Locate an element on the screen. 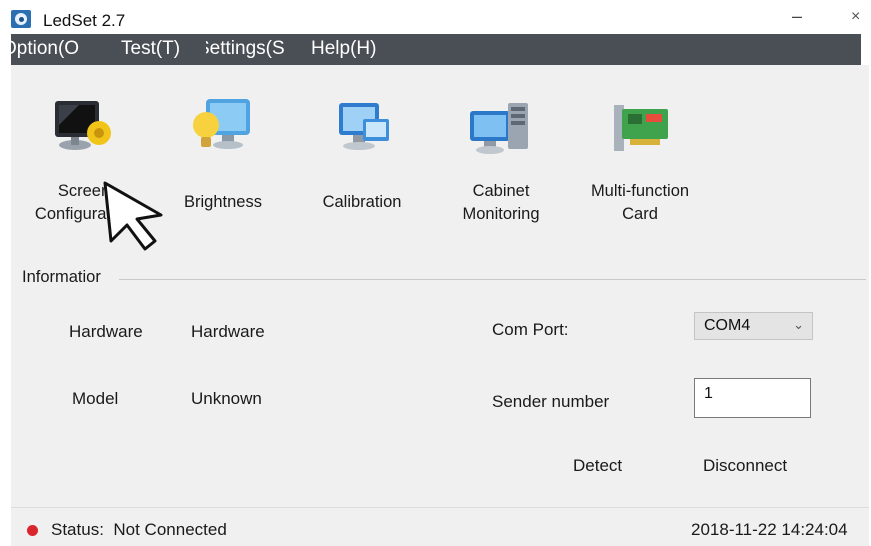  status-text: Status: Not Connected is located at coordinates (139, 530).